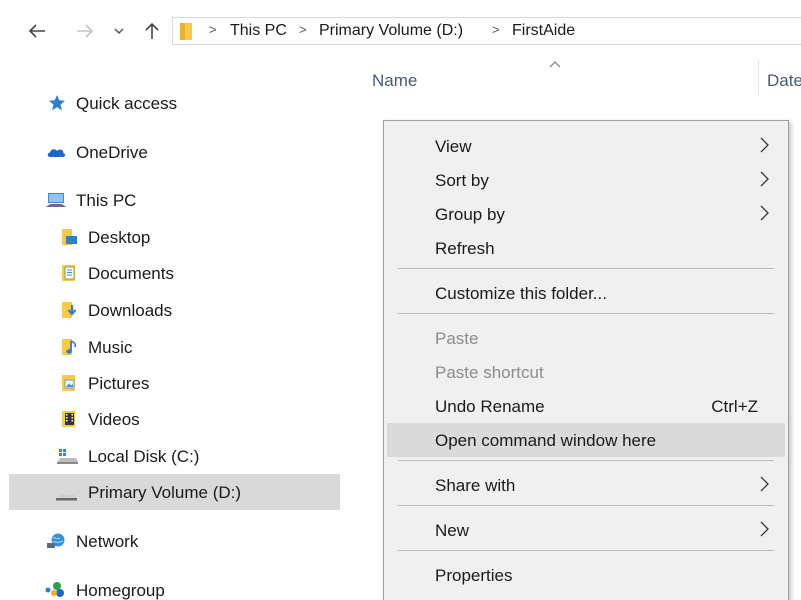 The image size is (801, 600). I want to click on sidebar-item-pictures: Pictures, so click(195, 383).